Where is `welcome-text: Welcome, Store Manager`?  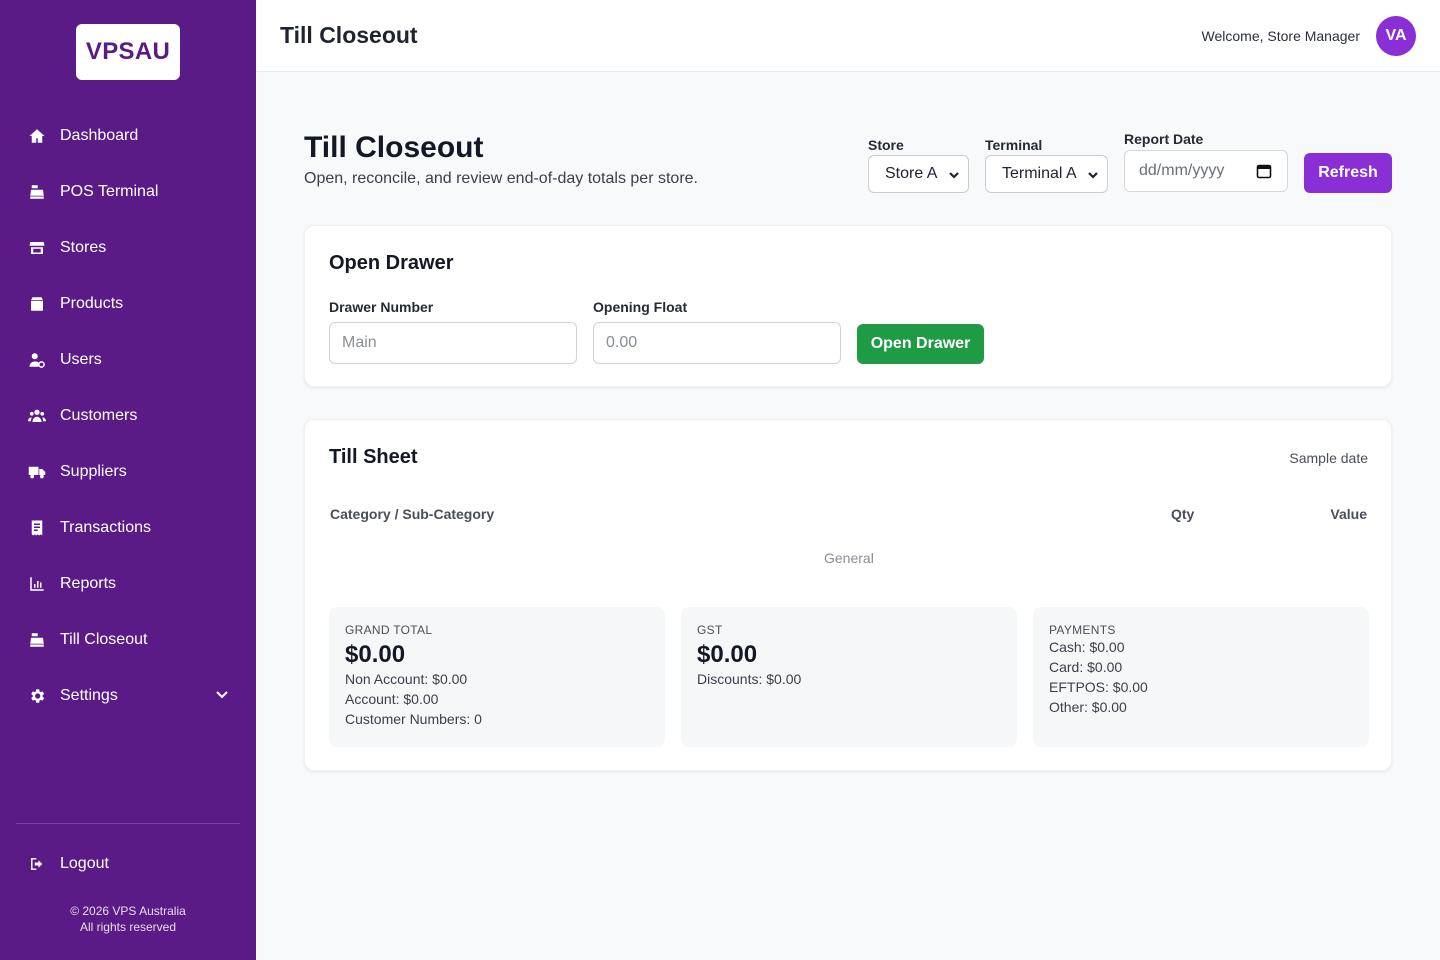 welcome-text: Welcome, Store Manager is located at coordinates (1280, 36).